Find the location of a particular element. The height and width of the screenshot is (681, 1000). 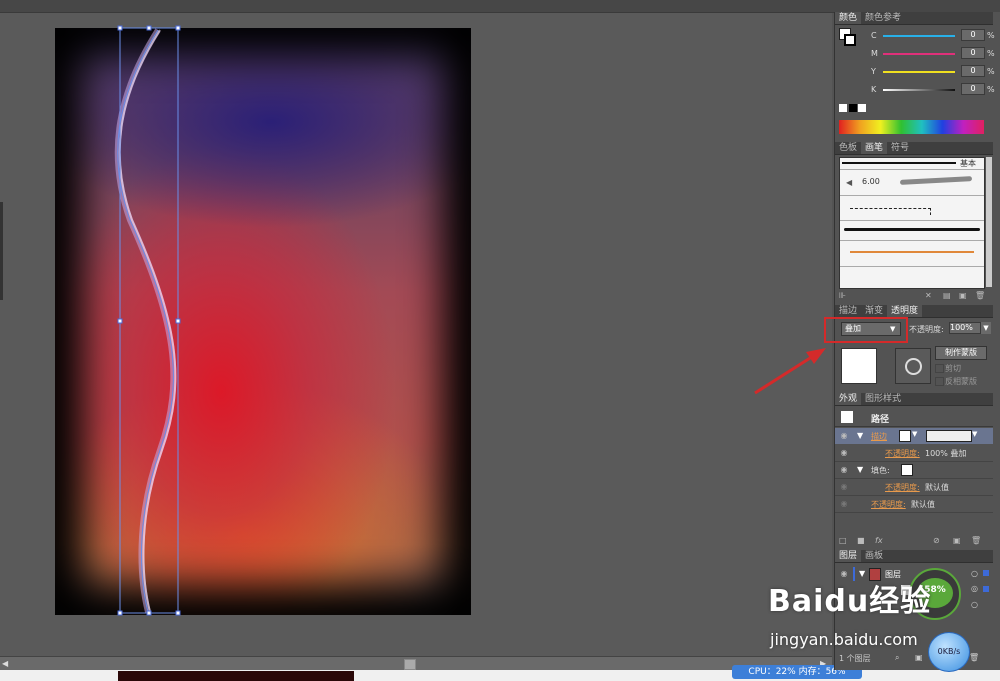

opacity-input: 100% is located at coordinates (965, 328).